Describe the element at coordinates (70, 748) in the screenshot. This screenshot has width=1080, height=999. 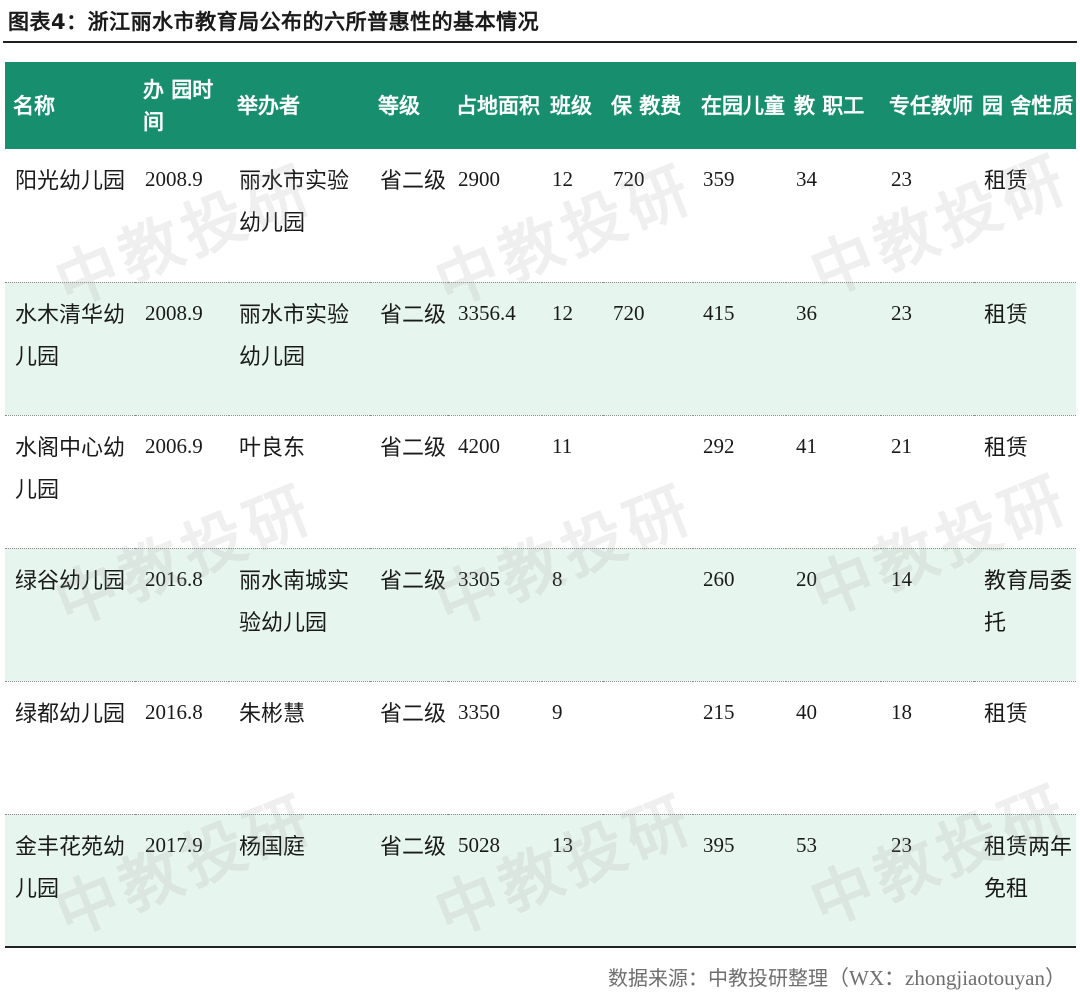
I see `cell-name: 绿都幼儿园` at that location.